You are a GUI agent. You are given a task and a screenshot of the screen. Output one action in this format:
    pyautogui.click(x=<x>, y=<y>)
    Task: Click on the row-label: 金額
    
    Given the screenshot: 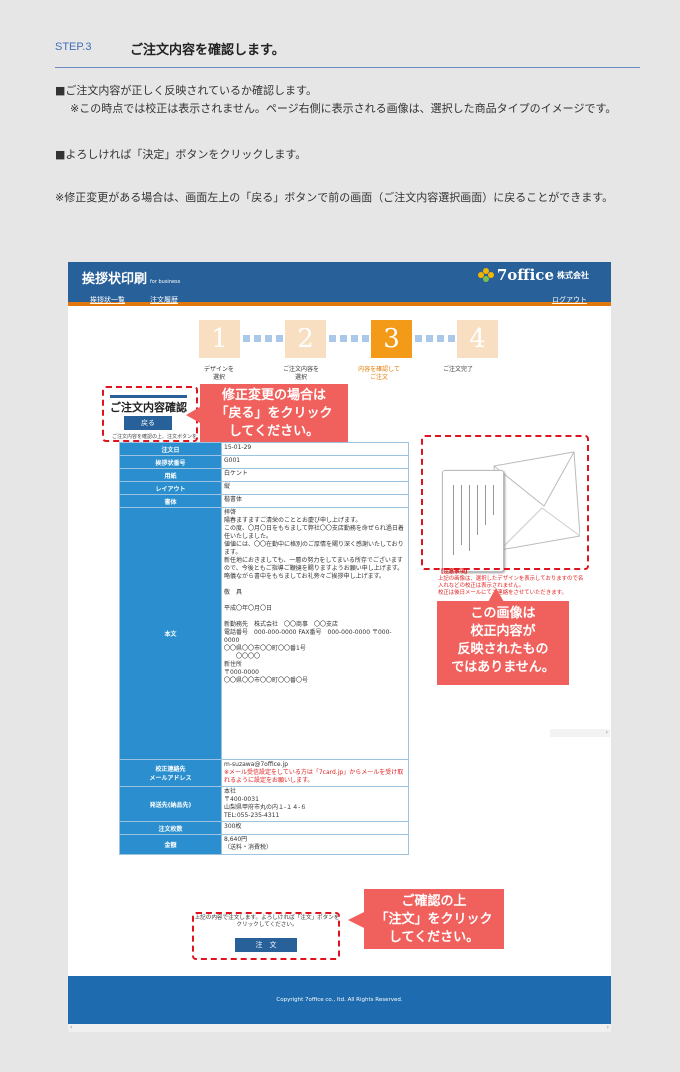 What is the action you would take?
    pyautogui.click(x=170, y=844)
    